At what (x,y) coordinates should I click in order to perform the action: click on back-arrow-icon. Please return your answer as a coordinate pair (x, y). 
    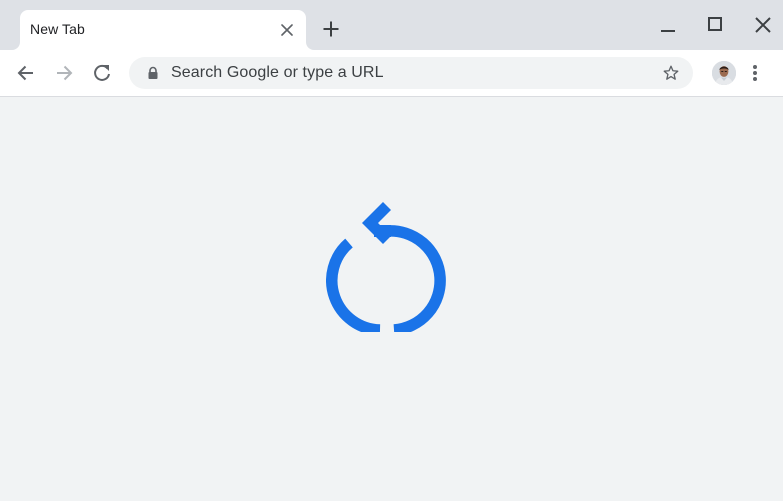
    Looking at the image, I should click on (26, 73).